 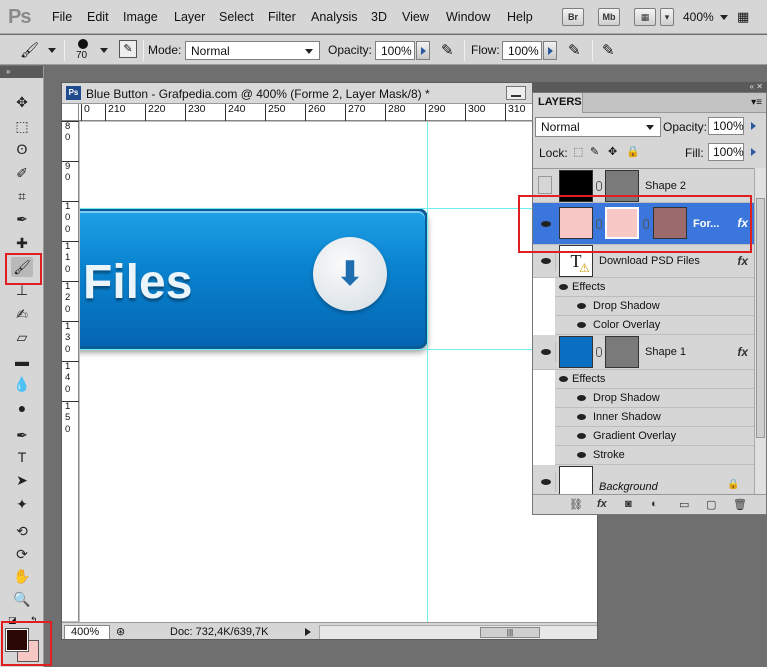 What do you see at coordinates (698, 17) in the screenshot?
I see `zoom-readout: 400%` at bounding box center [698, 17].